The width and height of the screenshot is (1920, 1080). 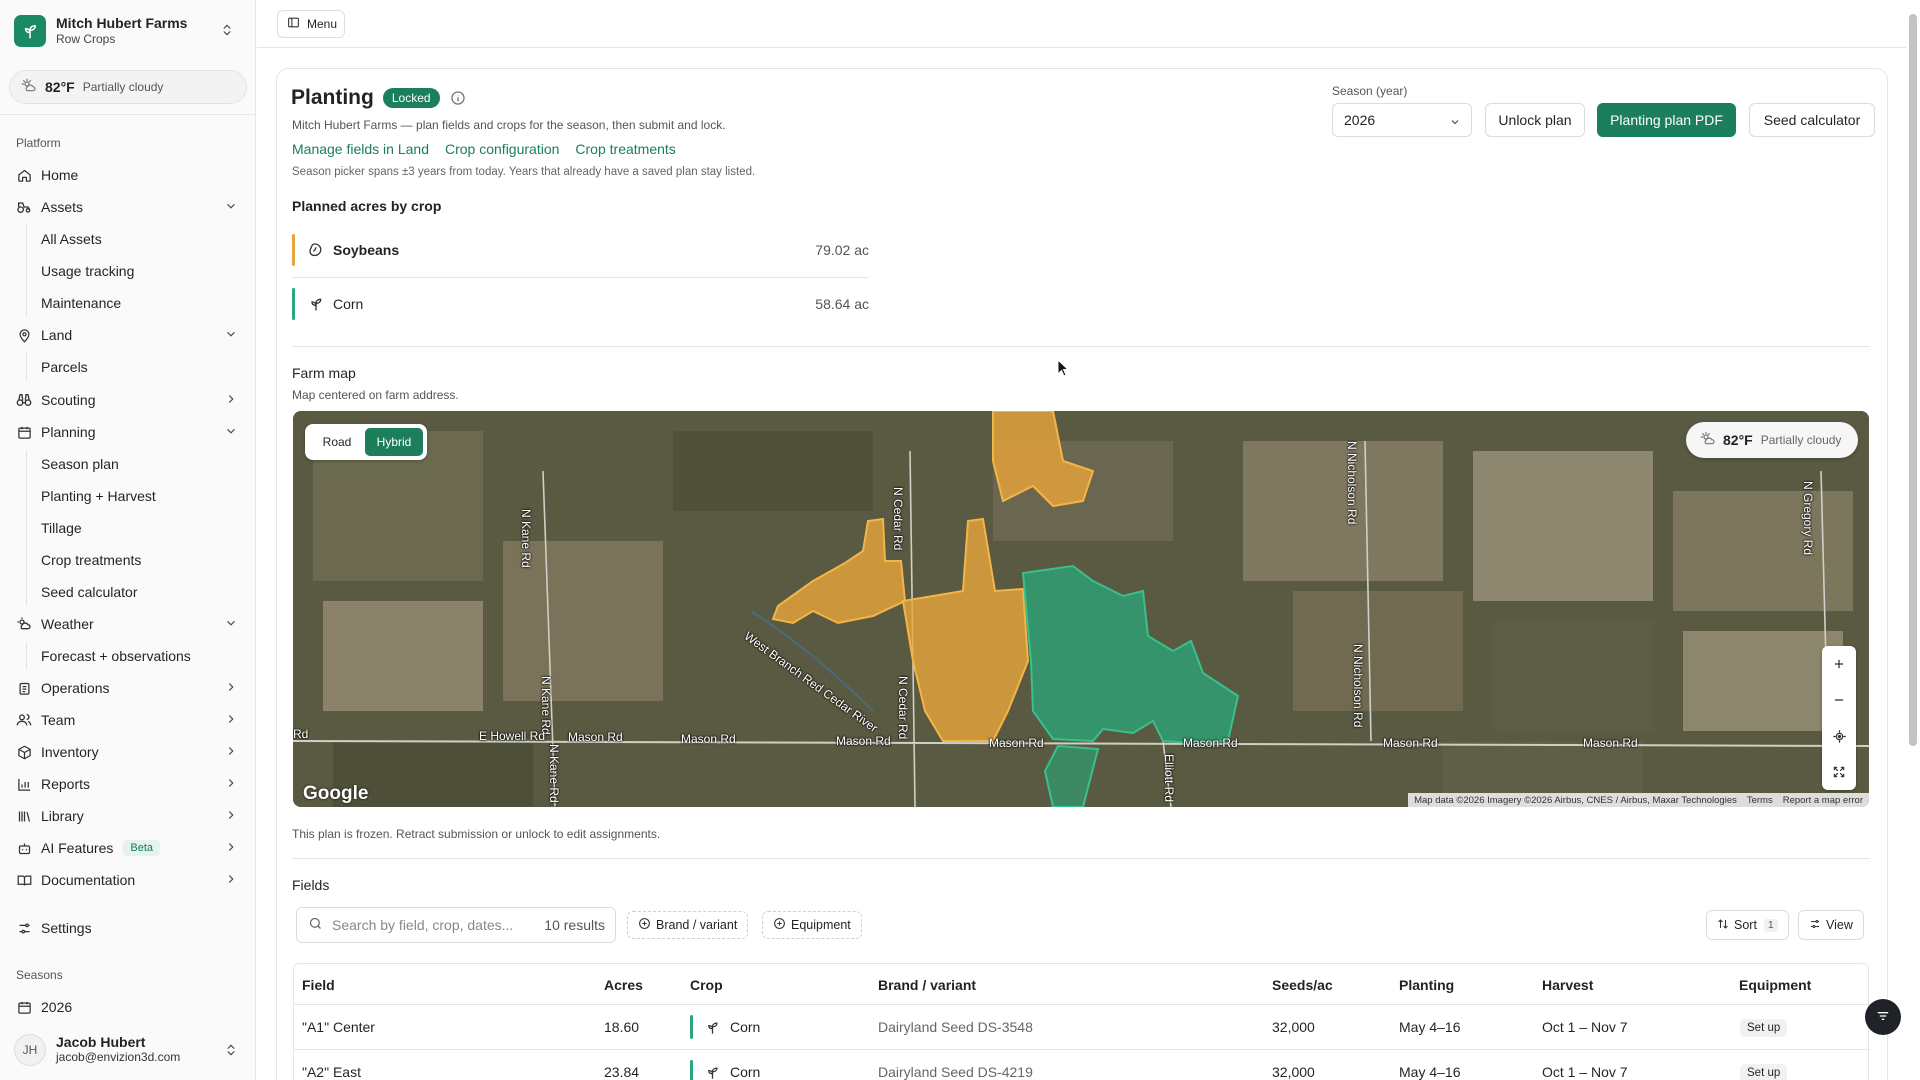 I want to click on road-label: N Cedar Rd, so click(x=898, y=519).